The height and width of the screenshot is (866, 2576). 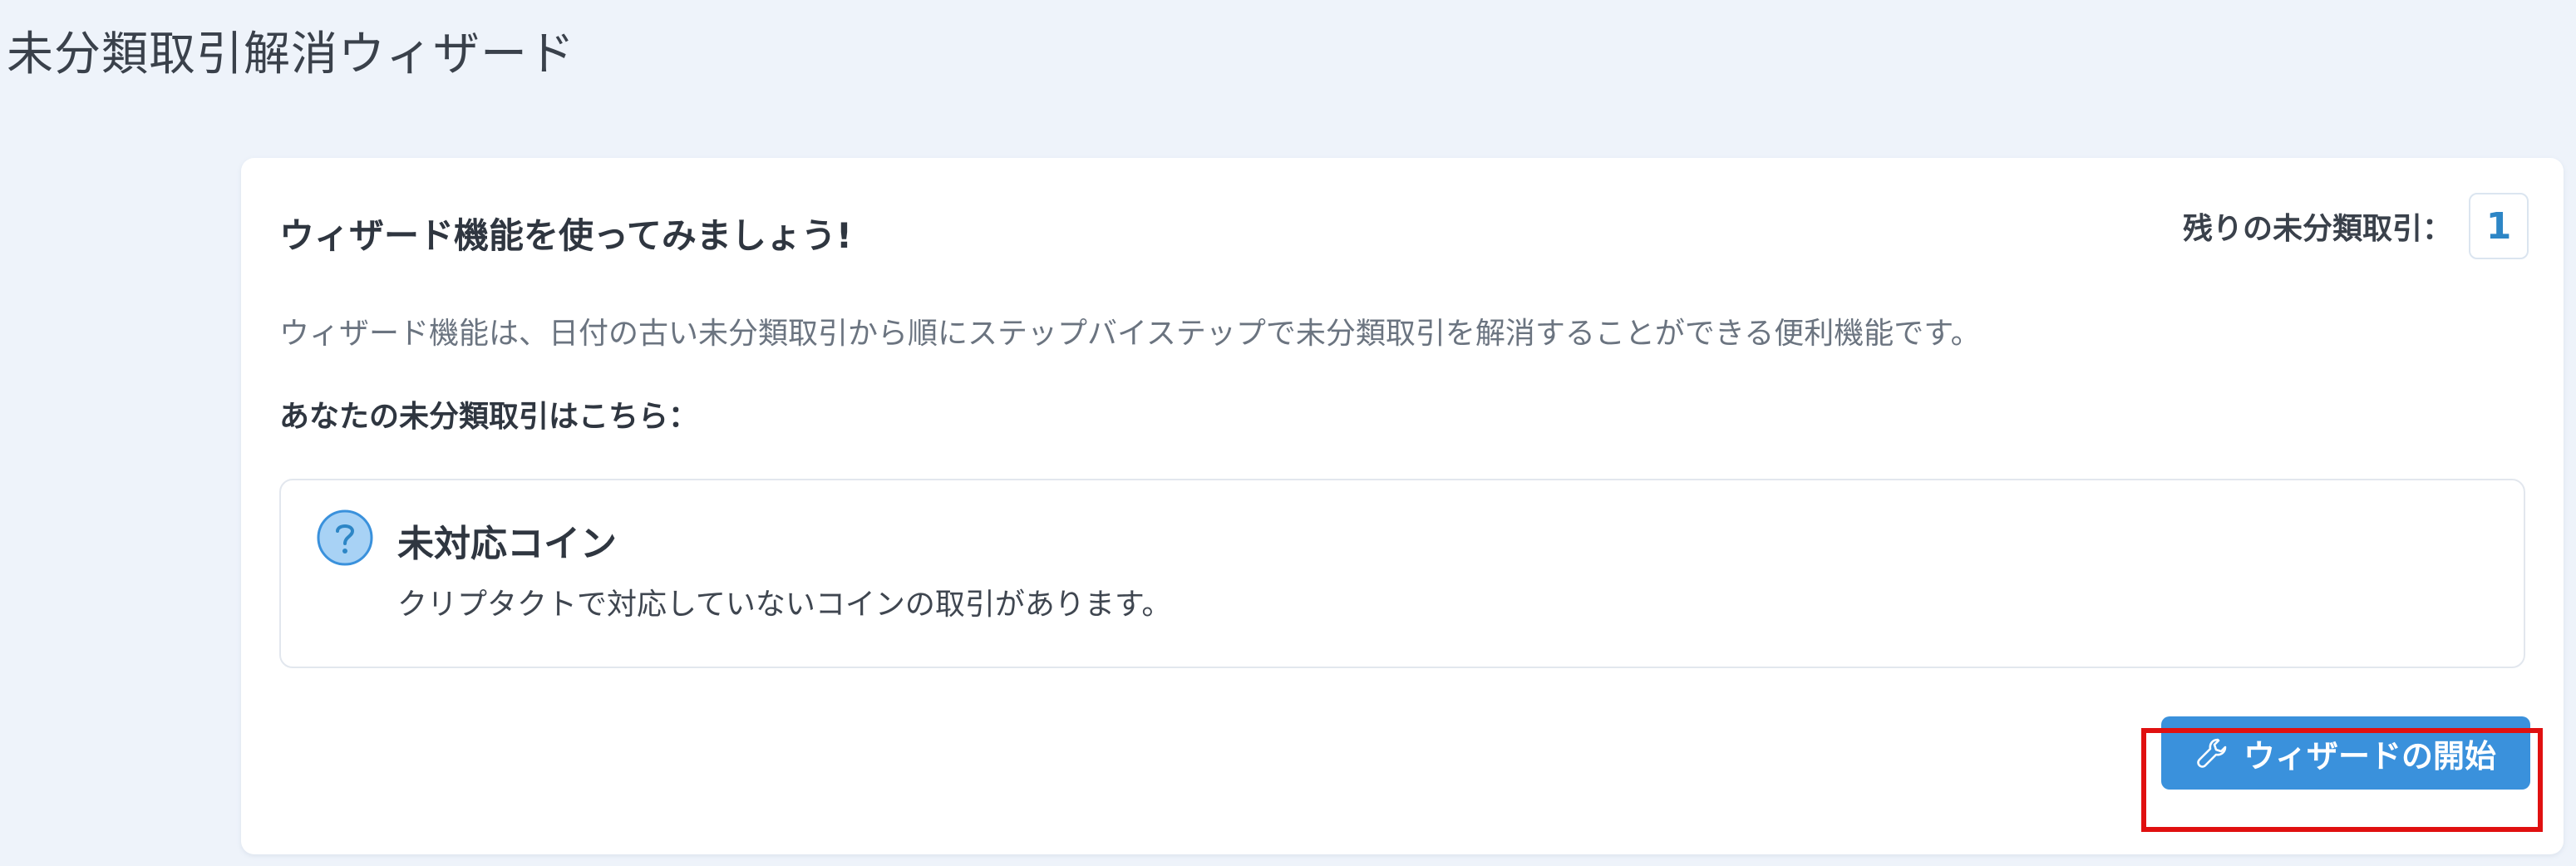 What do you see at coordinates (784, 605) in the screenshot?
I see `issue-description: クリプタクトで対応していないコインの取引があります。` at bounding box center [784, 605].